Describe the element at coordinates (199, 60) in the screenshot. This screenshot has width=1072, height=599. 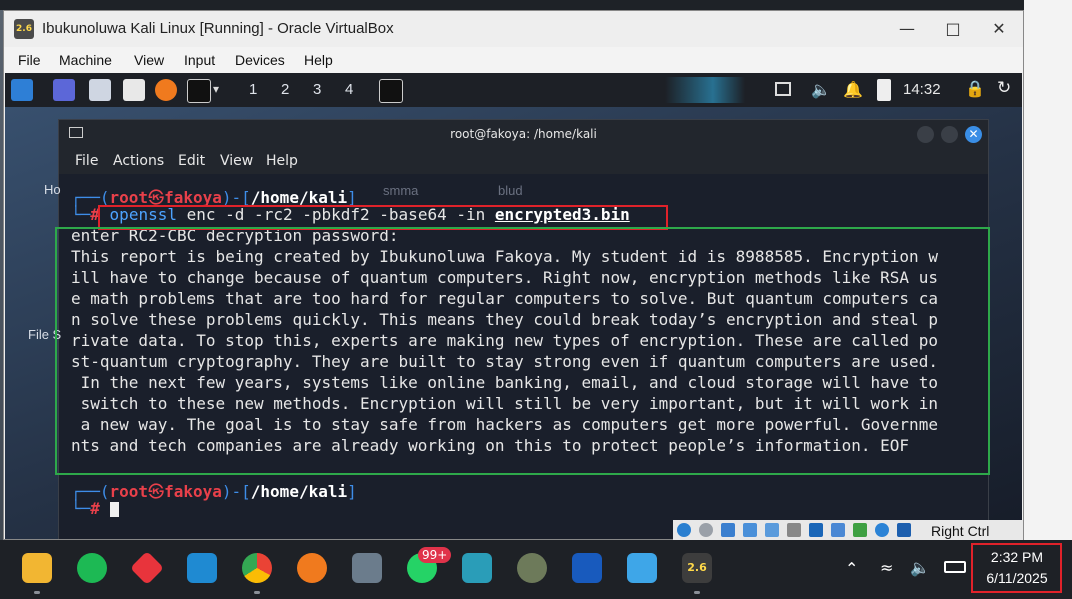
I see `vbox-menu-input: Input` at that location.